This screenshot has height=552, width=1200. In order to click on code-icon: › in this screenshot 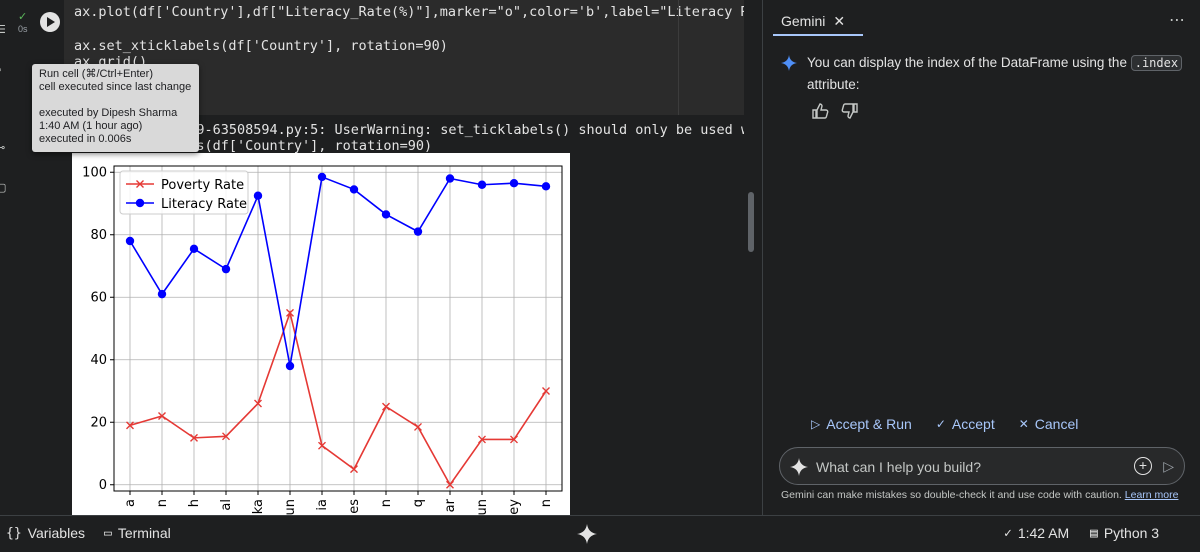, I will do `click(4, 108)`.